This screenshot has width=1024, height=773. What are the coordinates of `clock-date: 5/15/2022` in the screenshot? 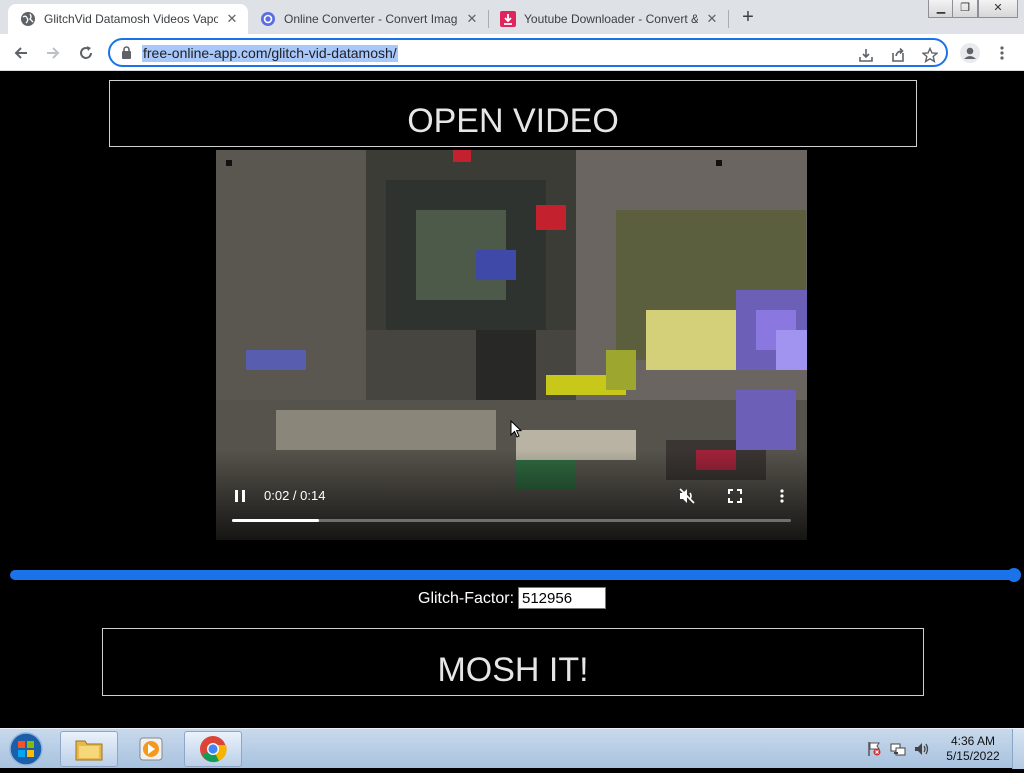 It's located at (973, 756).